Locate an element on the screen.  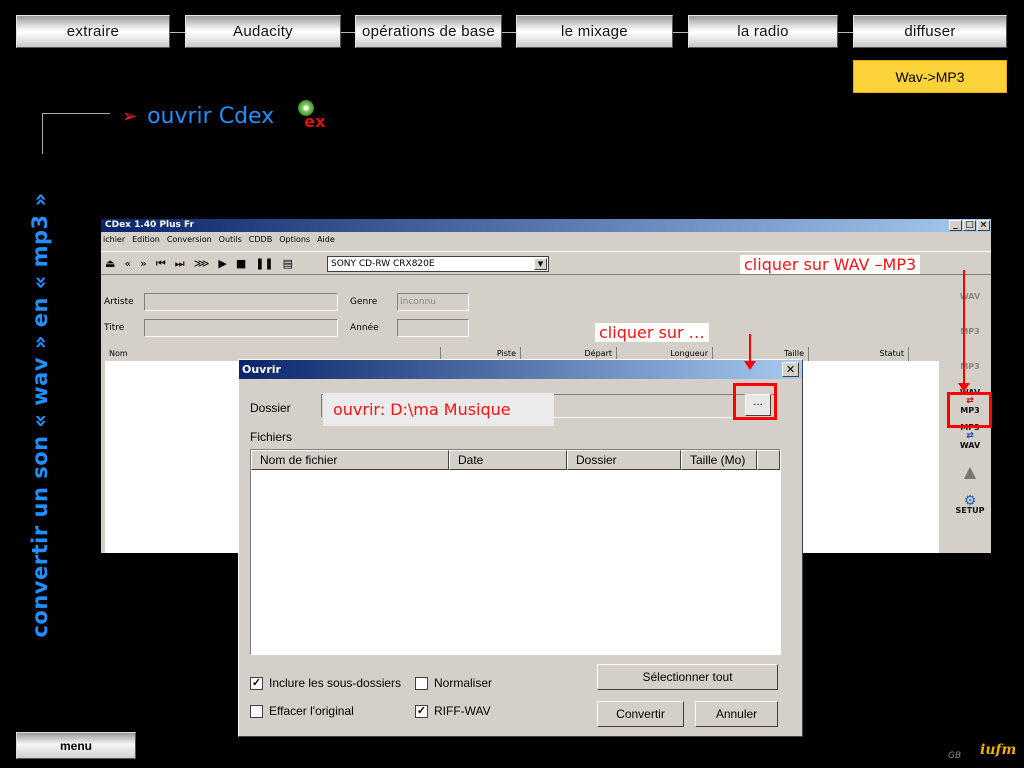
select-all-button: Sélectionner tout is located at coordinates (687, 677).